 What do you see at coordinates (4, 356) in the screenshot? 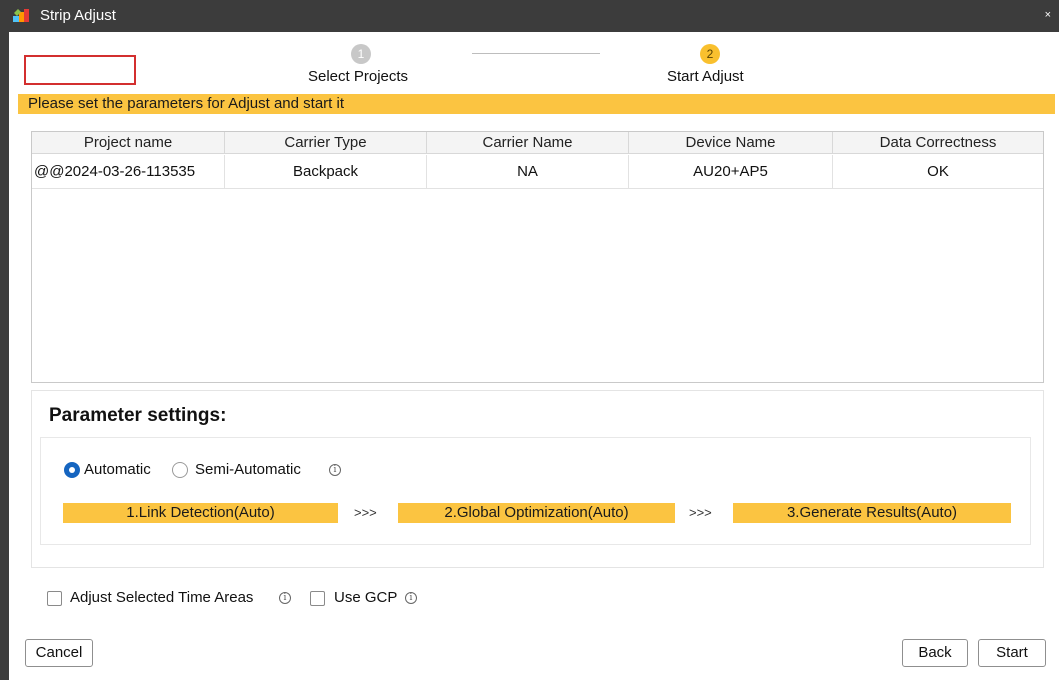
I see `window-left-border` at bounding box center [4, 356].